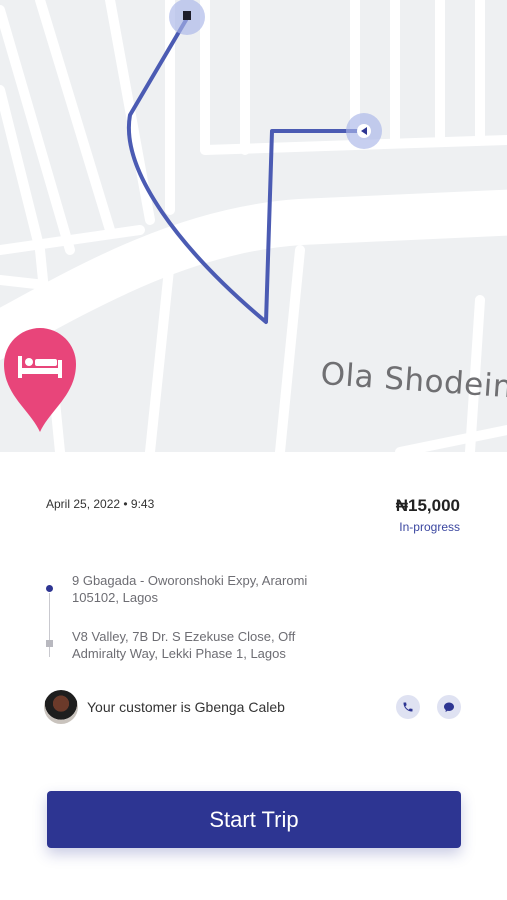 The width and height of the screenshot is (507, 900). I want to click on trip-price: ₦15,000, so click(427, 505).